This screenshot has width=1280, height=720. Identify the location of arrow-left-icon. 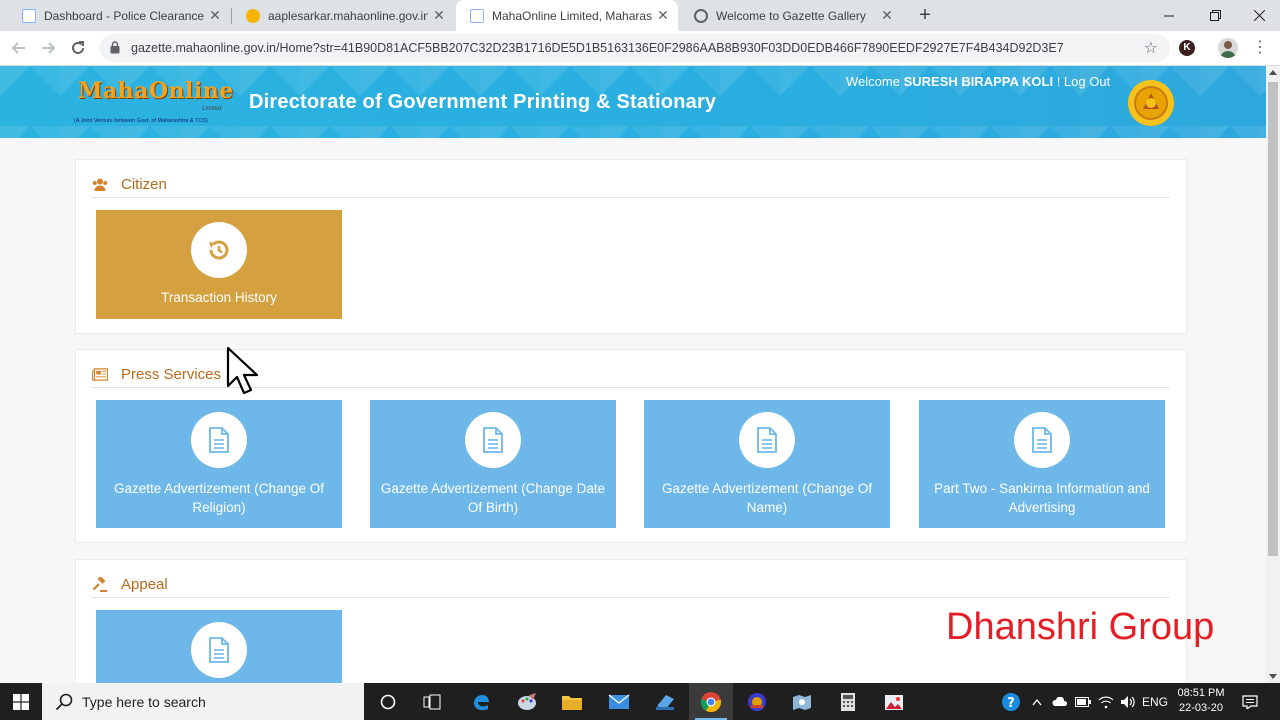
(18, 48).